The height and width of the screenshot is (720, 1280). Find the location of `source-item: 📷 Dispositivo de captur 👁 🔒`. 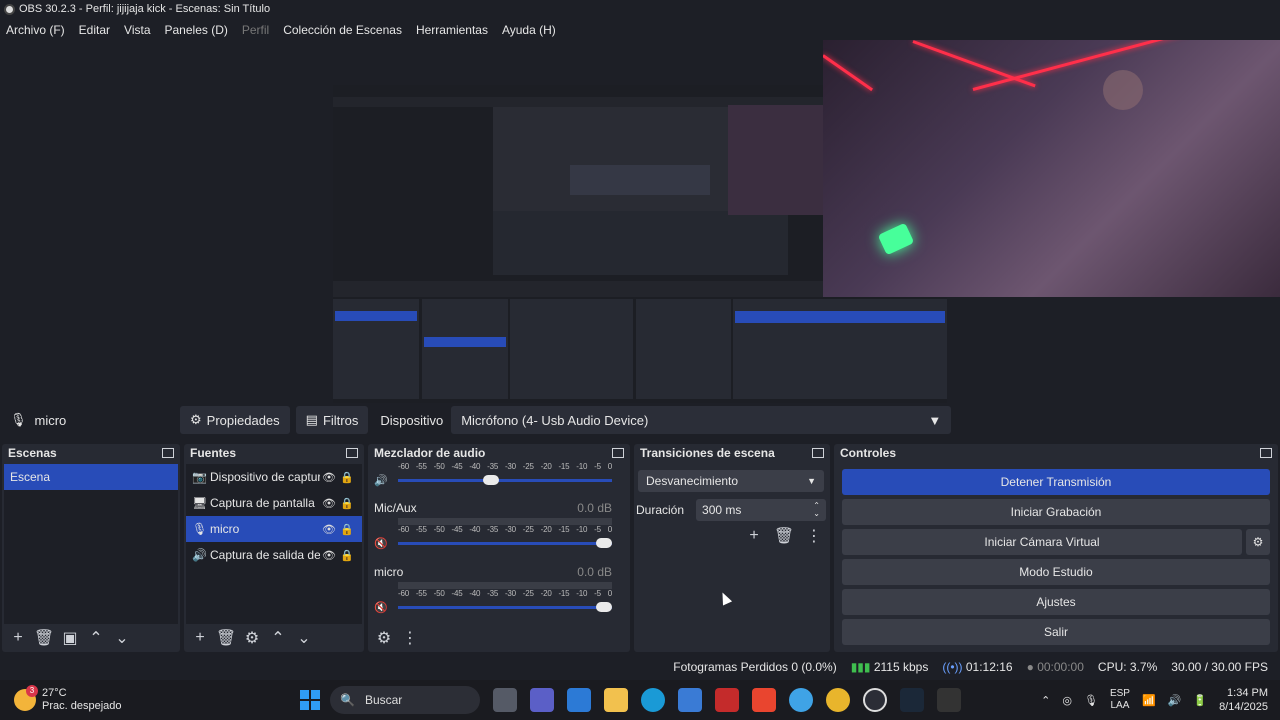

source-item: 📷 Dispositivo de captur 👁 🔒 is located at coordinates (274, 477).